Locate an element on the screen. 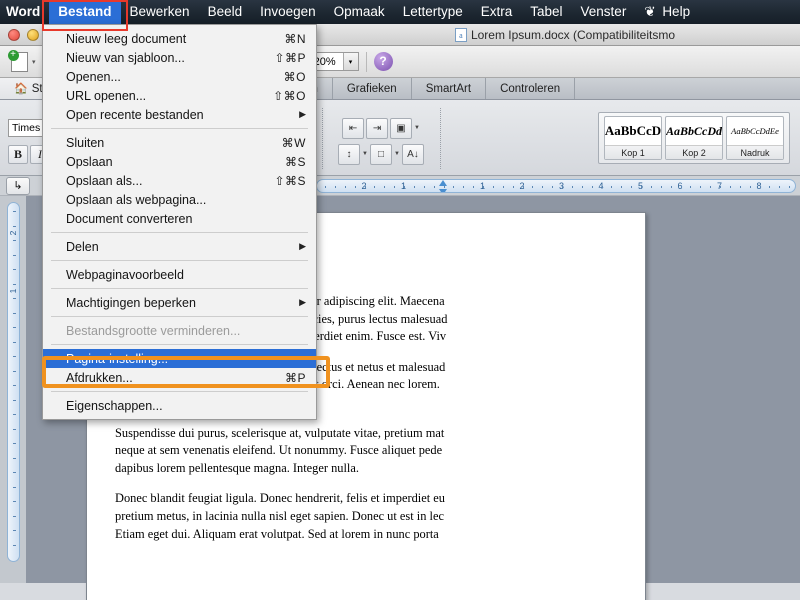 This screenshot has height=600, width=800. borders-button: □ is located at coordinates (381, 154).